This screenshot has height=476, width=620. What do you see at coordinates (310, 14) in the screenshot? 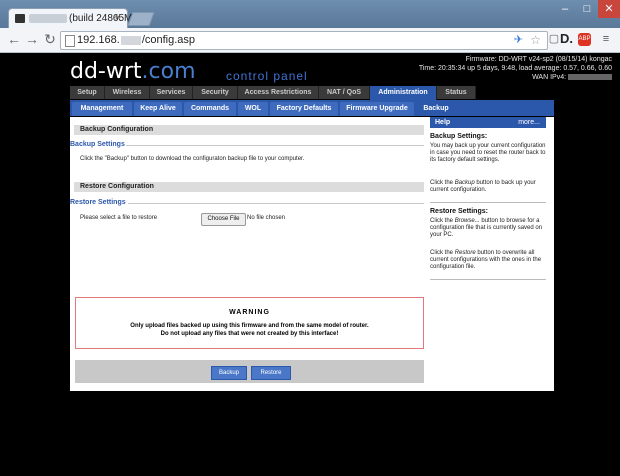
I see `title-bar: (build 24865M × – □ ✕` at bounding box center [310, 14].